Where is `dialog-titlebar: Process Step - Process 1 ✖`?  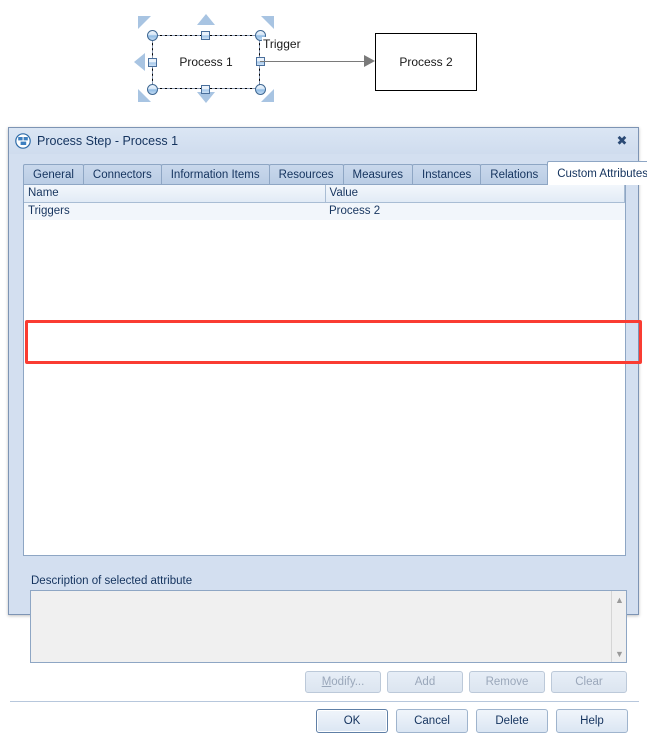
dialog-titlebar: Process Step - Process 1 ✖ is located at coordinates (323, 141).